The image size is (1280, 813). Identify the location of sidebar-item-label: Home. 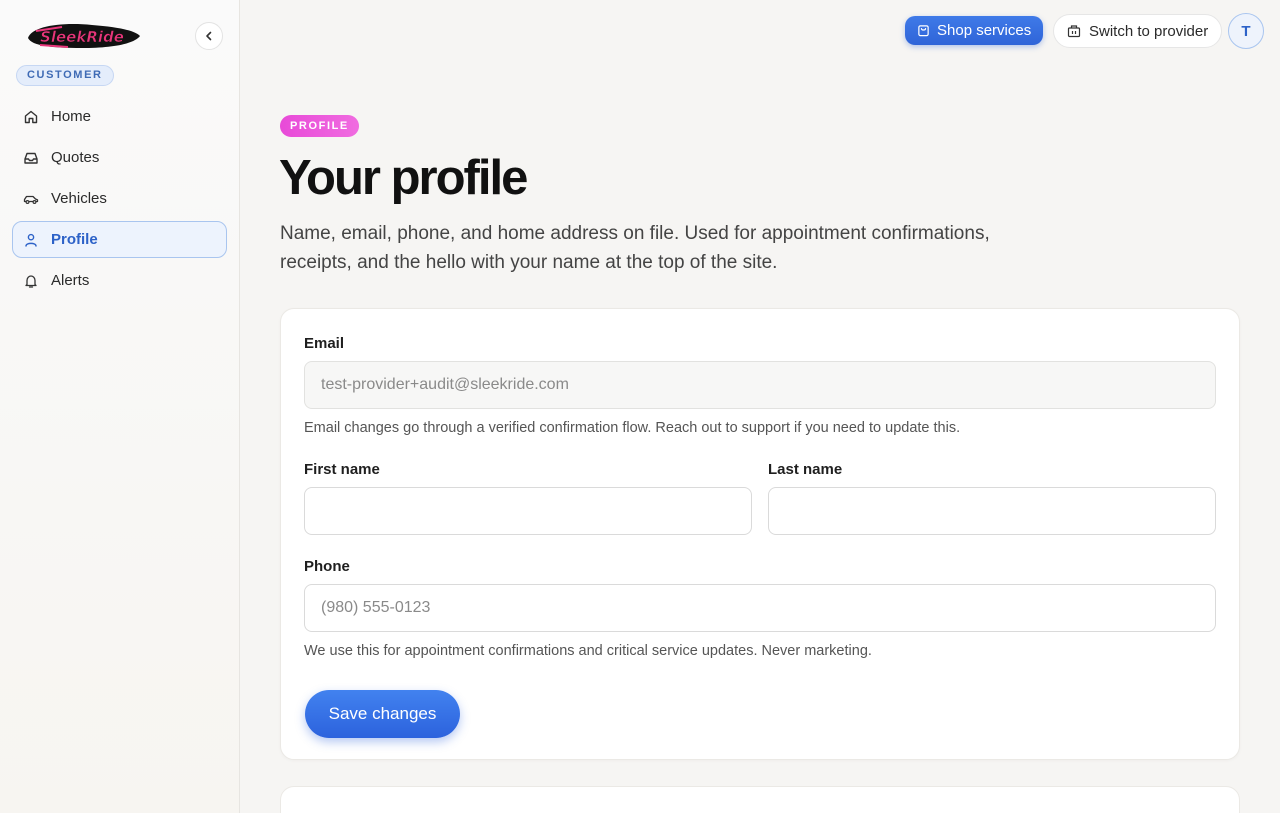
(71, 116).